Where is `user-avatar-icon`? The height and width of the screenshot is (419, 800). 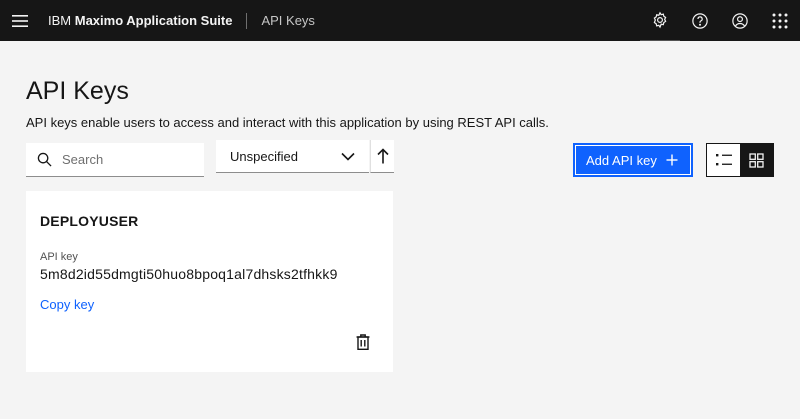
user-avatar-icon is located at coordinates (740, 20).